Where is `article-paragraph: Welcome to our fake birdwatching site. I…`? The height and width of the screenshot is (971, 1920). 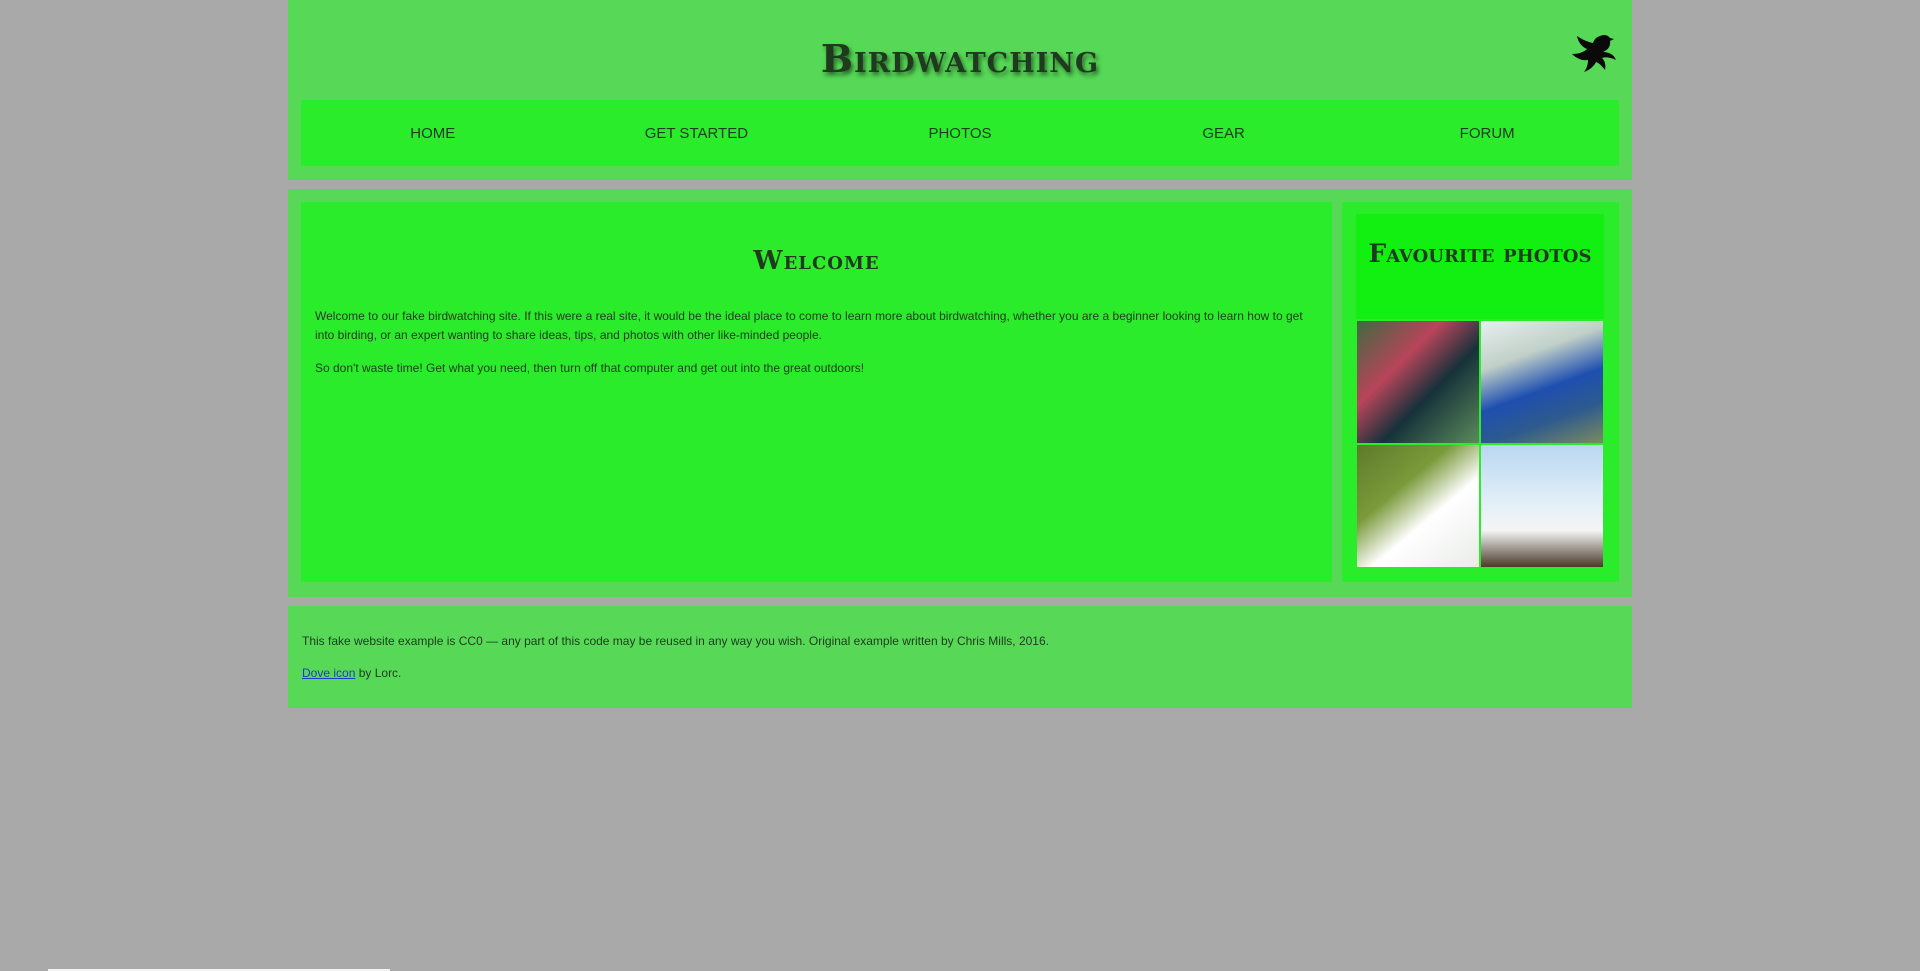 article-paragraph: Welcome to our fake birdwatching site. I… is located at coordinates (809, 325).